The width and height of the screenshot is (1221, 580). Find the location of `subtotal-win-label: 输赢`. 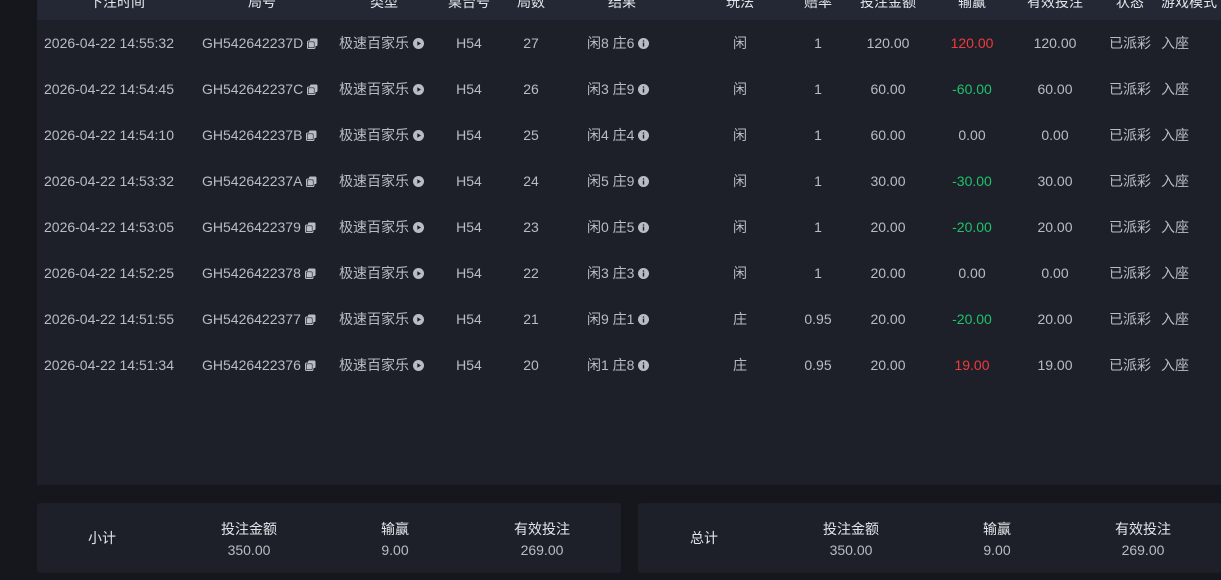

subtotal-win-label: 输赢 is located at coordinates (395, 529).